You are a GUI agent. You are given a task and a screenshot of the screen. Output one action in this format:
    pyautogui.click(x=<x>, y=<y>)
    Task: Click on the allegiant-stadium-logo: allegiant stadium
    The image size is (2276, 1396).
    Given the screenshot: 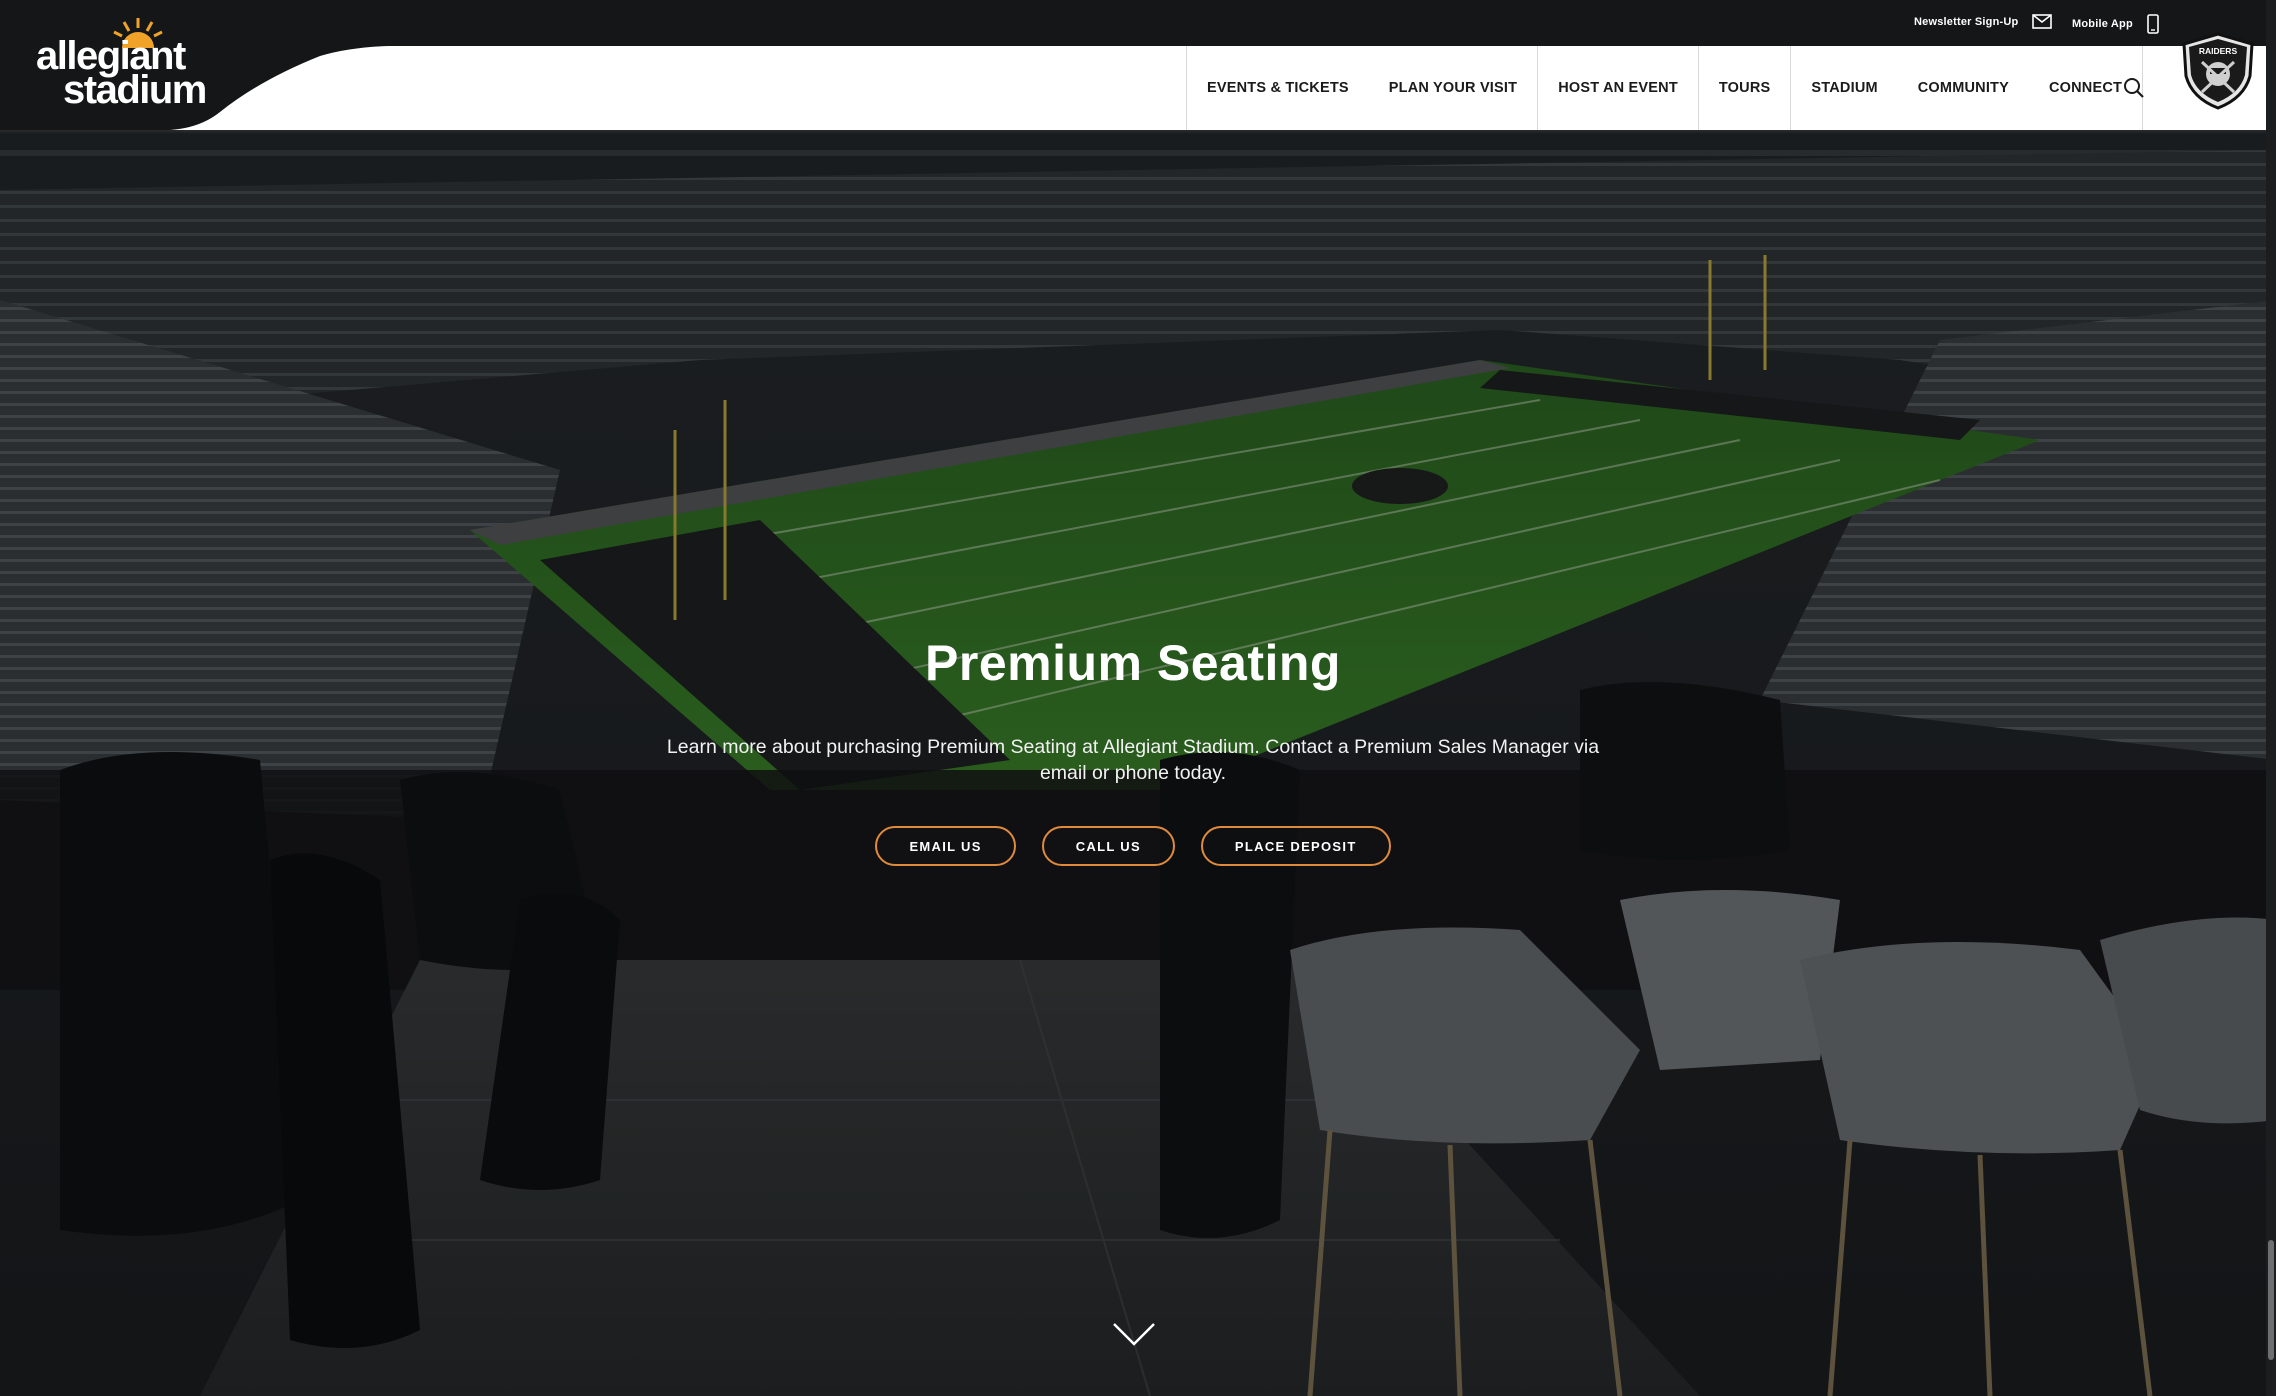 What is the action you would take?
    pyautogui.click(x=126, y=63)
    